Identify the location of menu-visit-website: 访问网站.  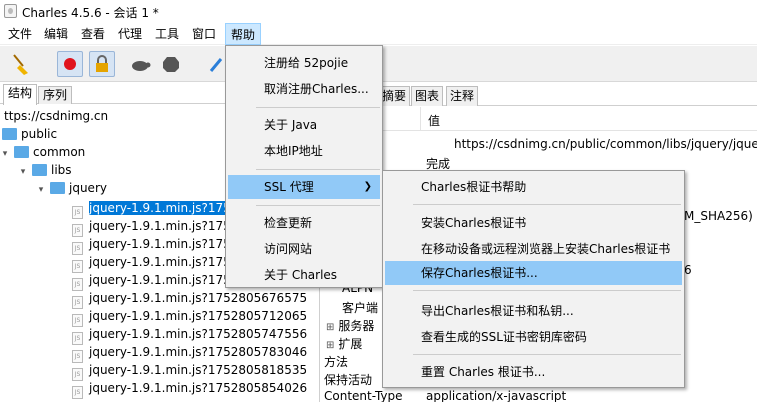
(304, 249).